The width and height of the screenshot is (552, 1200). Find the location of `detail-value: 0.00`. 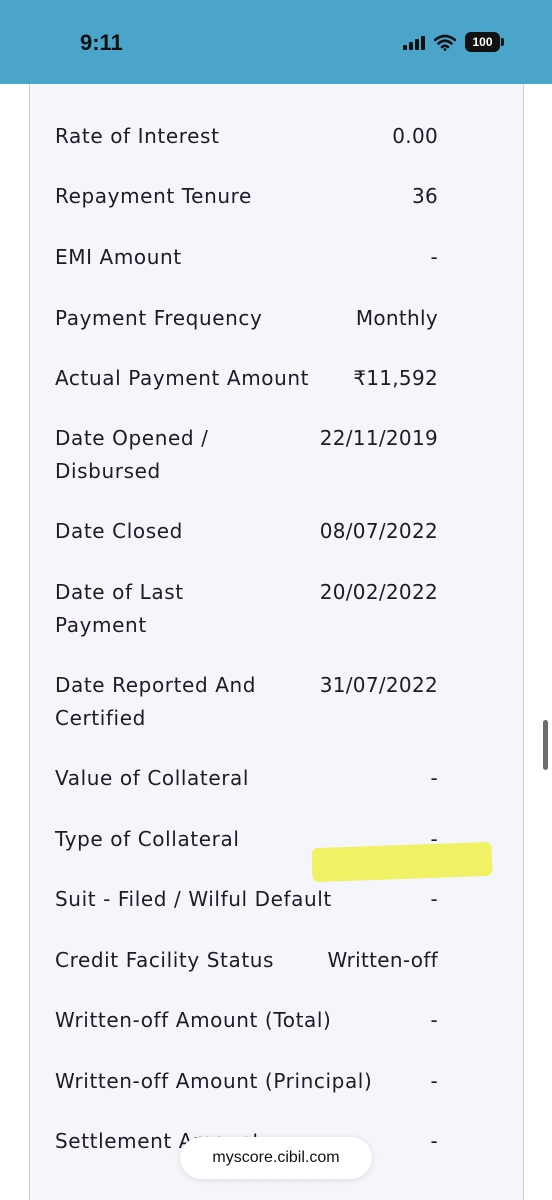

detail-value: 0.00 is located at coordinates (415, 136).